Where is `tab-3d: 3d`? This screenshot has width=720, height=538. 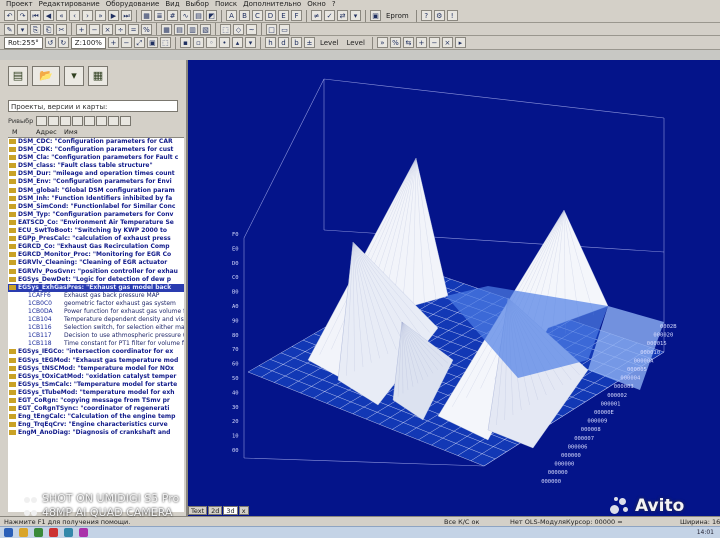
tab-3d: 3d is located at coordinates (230, 510).